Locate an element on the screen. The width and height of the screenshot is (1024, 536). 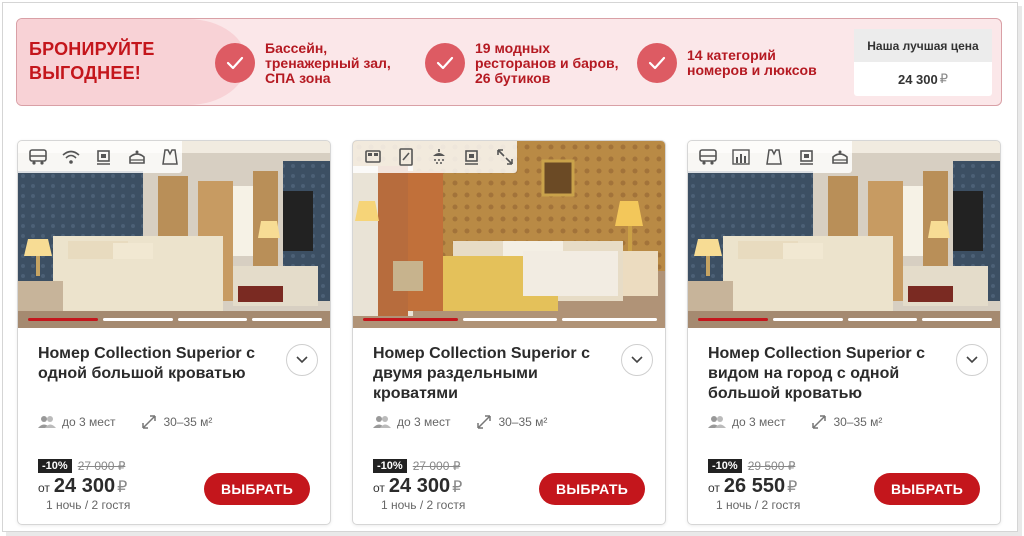
feature-pool: Бассейн, тренажерный зал, СПА зона is located at coordinates (315, 63).